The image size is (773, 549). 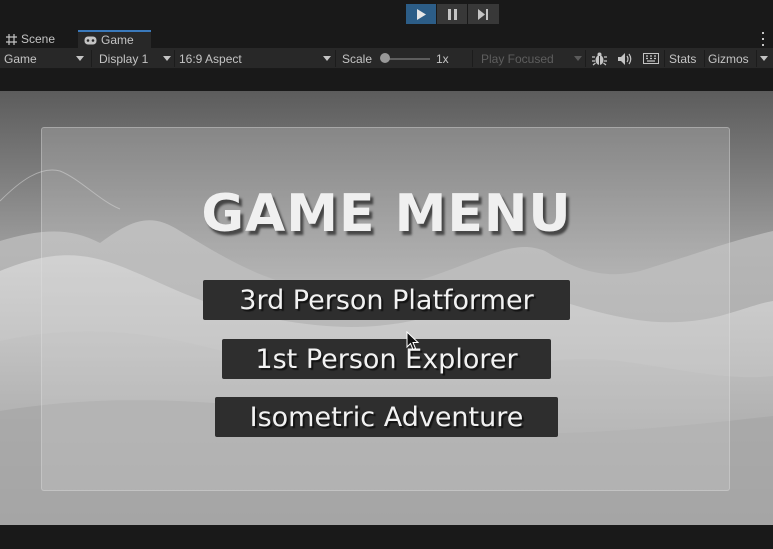 I want to click on view-tabs: Scene Game, so click(x=386, y=39).